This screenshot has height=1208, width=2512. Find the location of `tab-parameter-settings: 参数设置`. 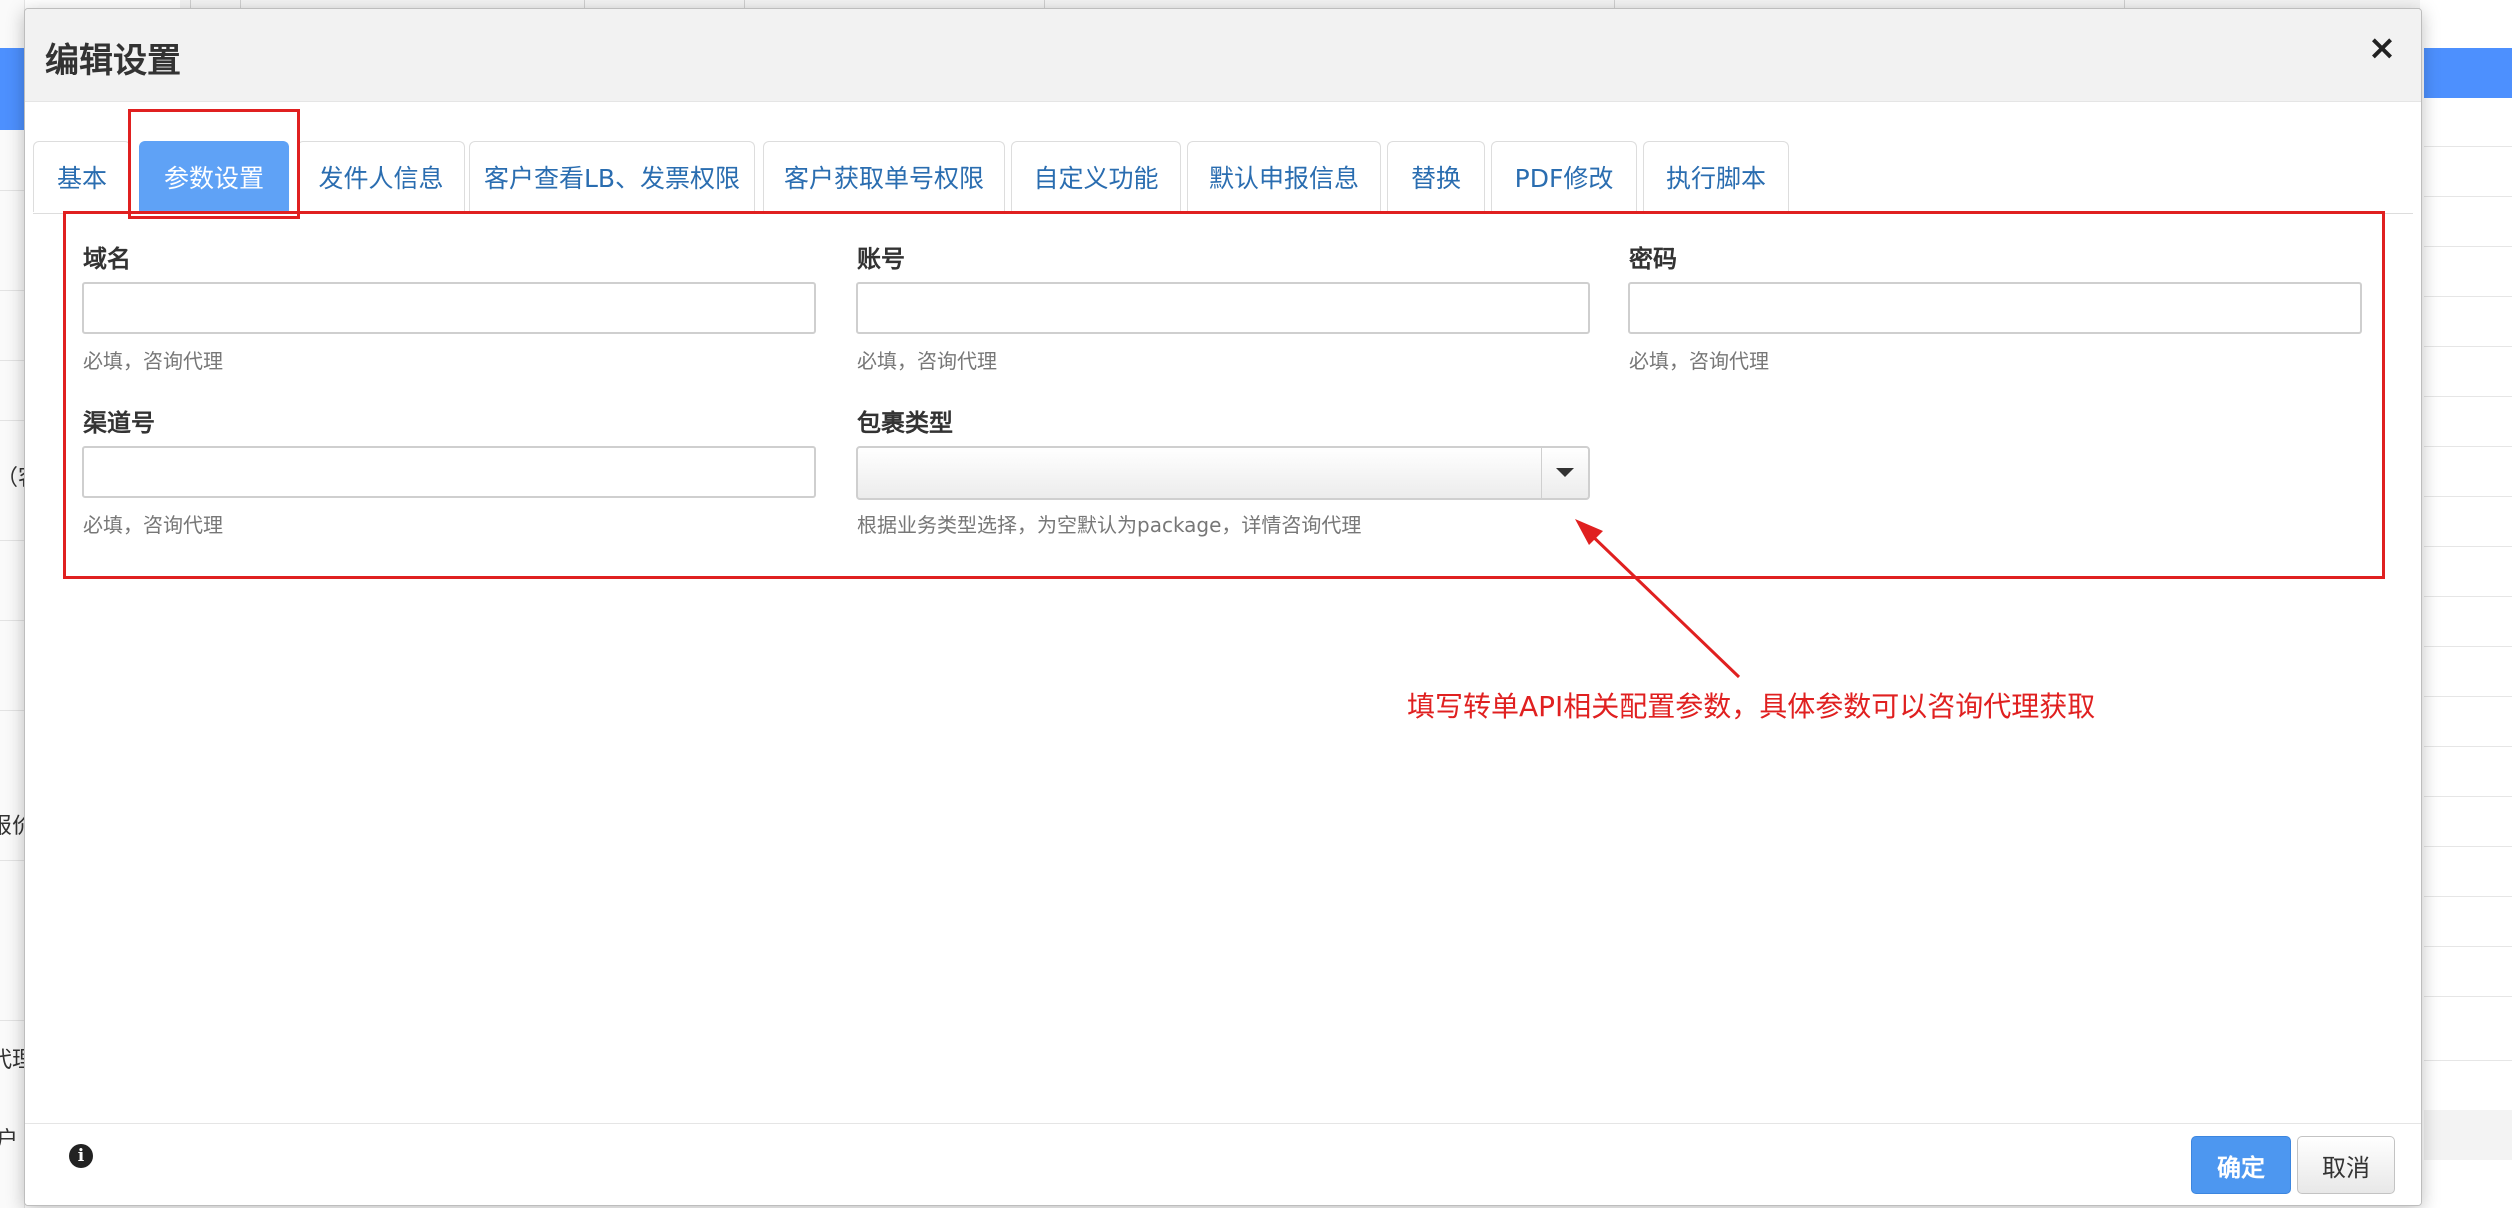

tab-parameter-settings: 参数设置 is located at coordinates (214, 176).